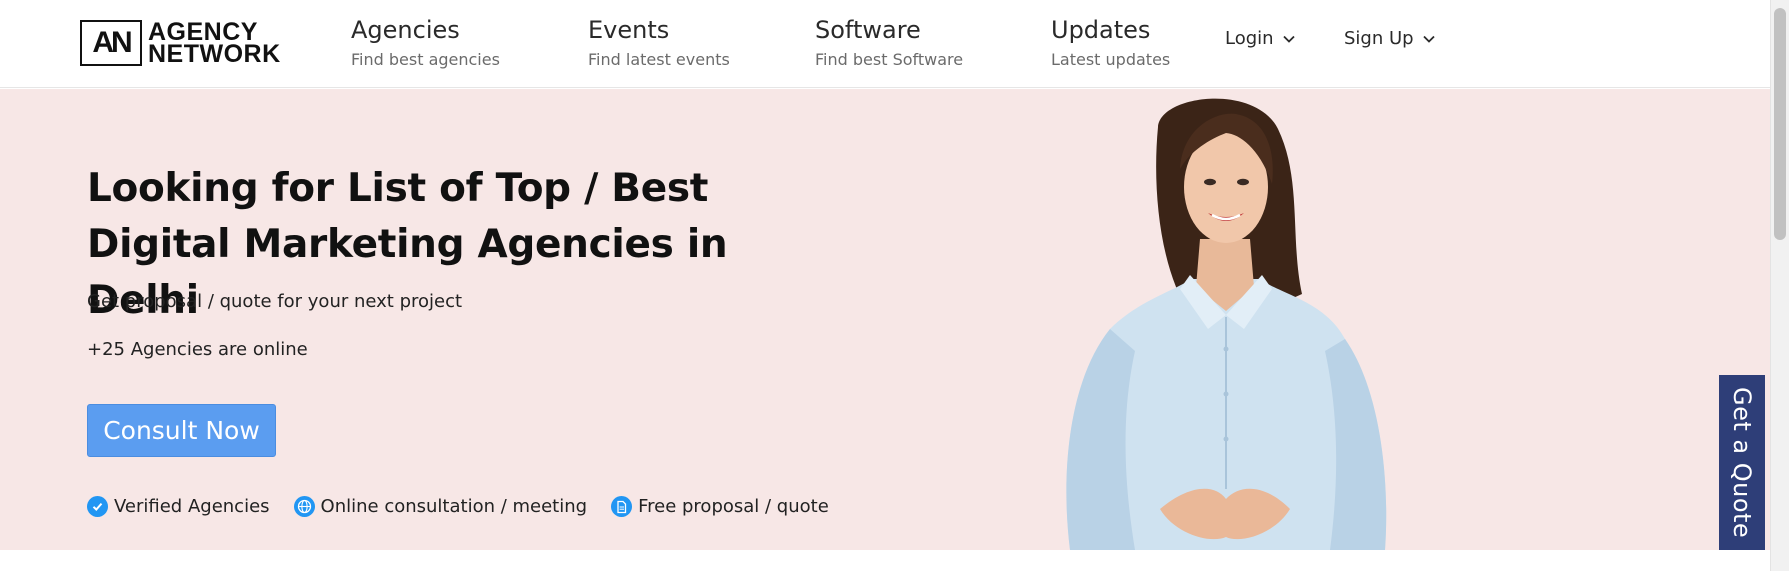 This screenshot has height=571, width=1789. What do you see at coordinates (889, 59) in the screenshot?
I see `nav-subtitle: Find best Software` at bounding box center [889, 59].